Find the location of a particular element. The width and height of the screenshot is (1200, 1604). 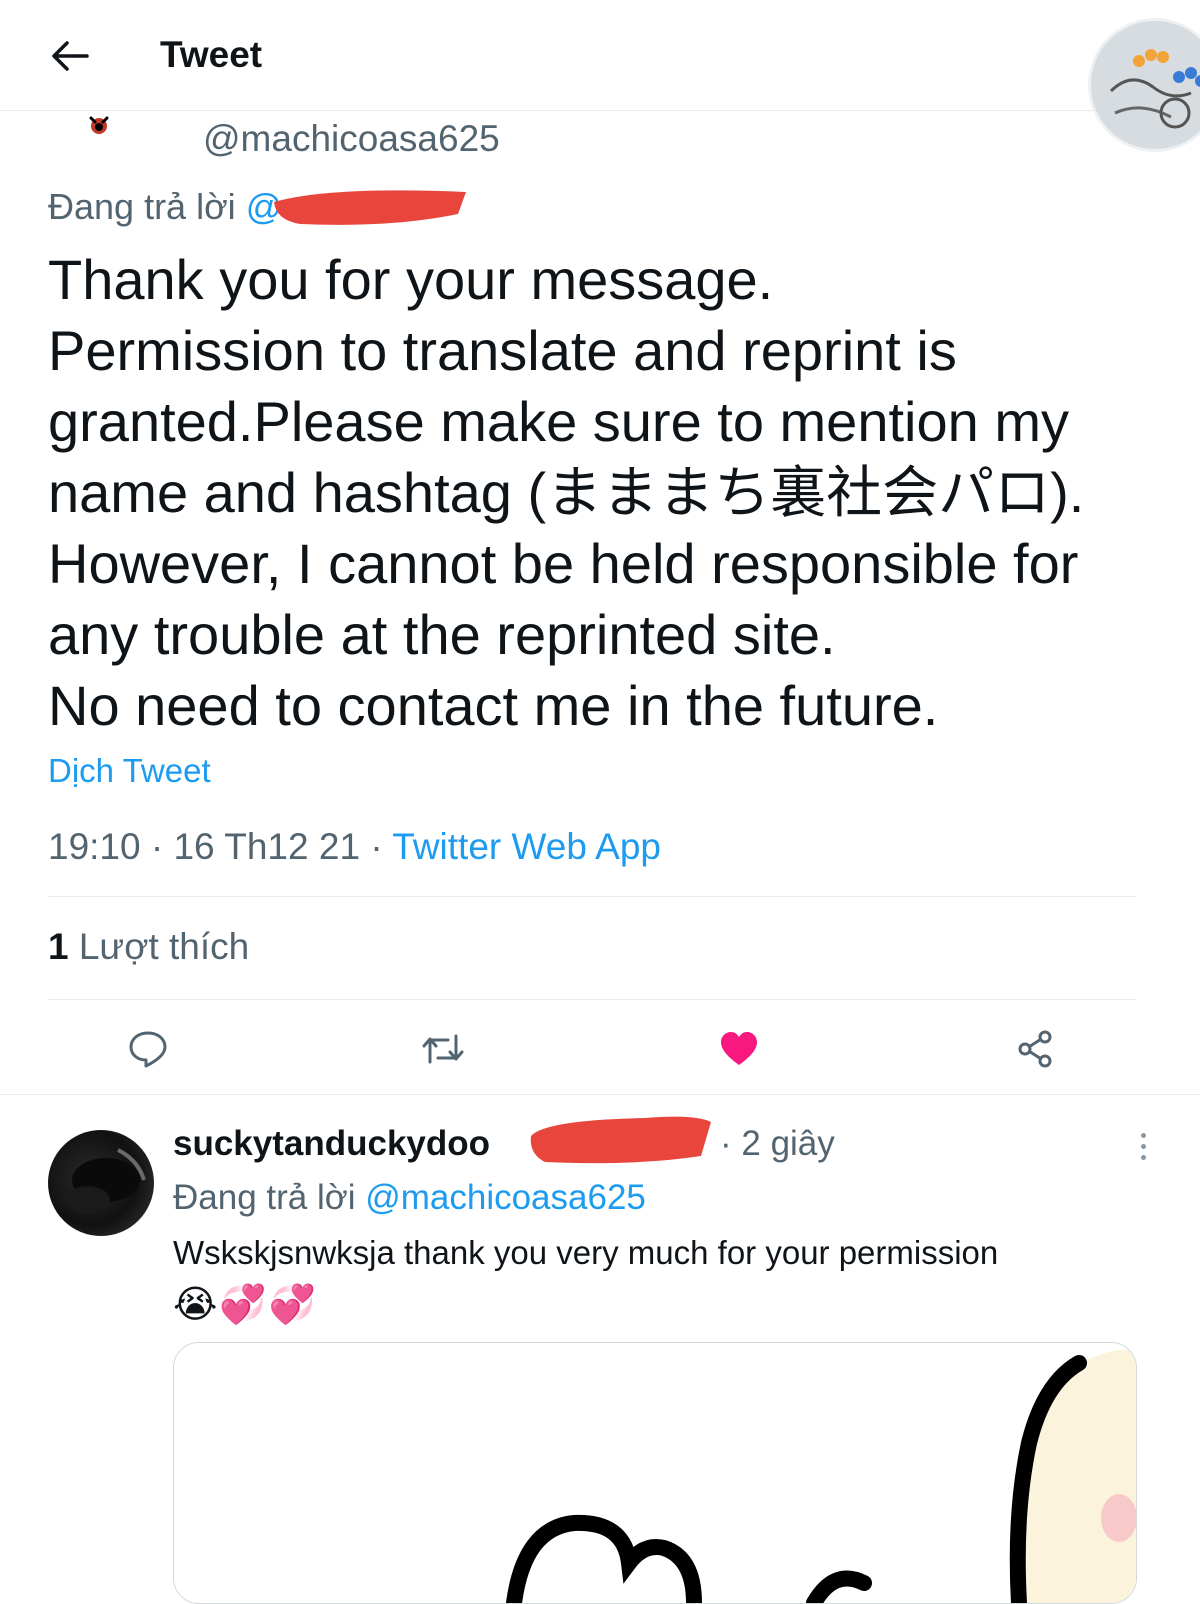

like-count-label: Lượt thích is located at coordinates (164, 946).